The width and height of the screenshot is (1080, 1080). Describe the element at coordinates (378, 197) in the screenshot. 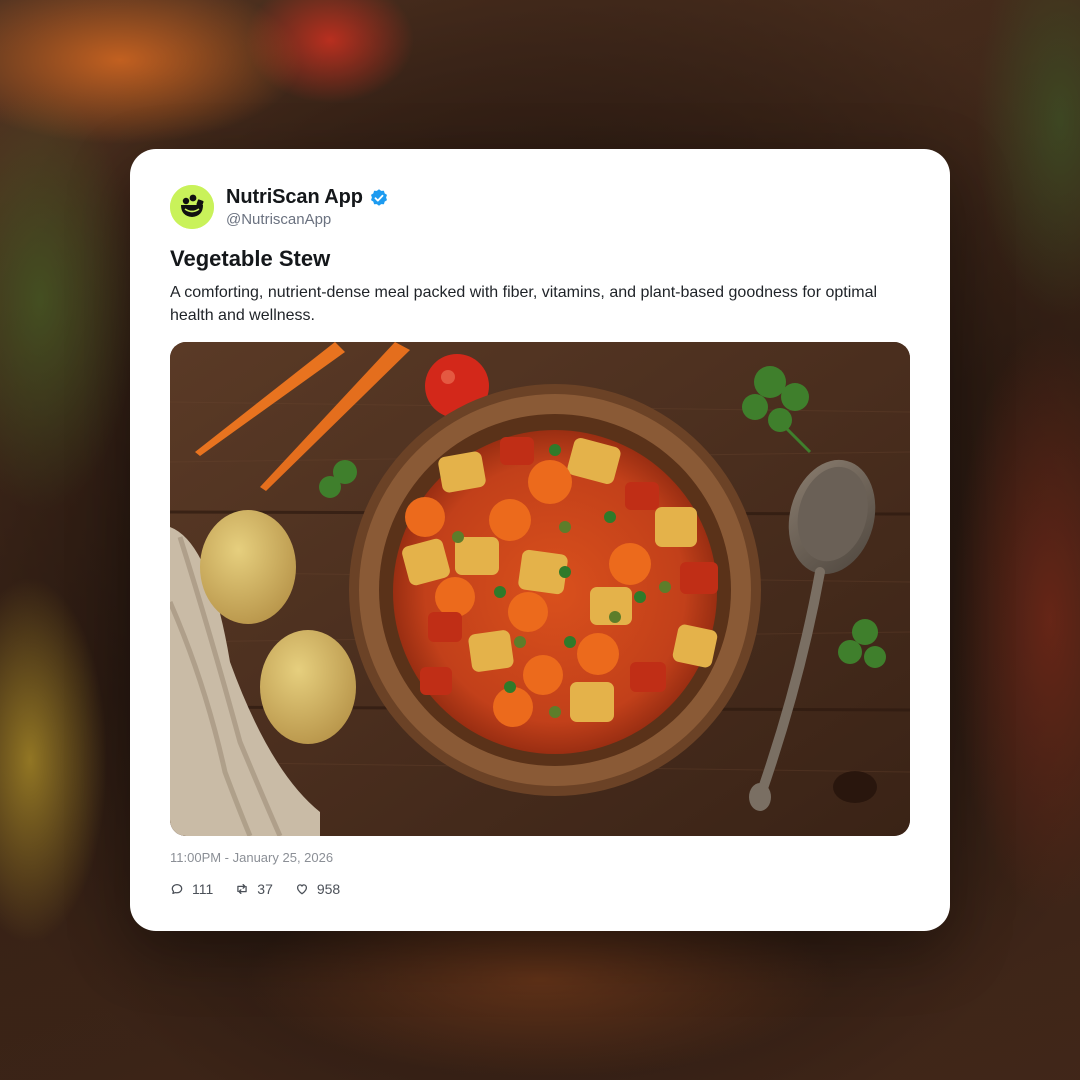

I see `verified-badge-icon` at that location.